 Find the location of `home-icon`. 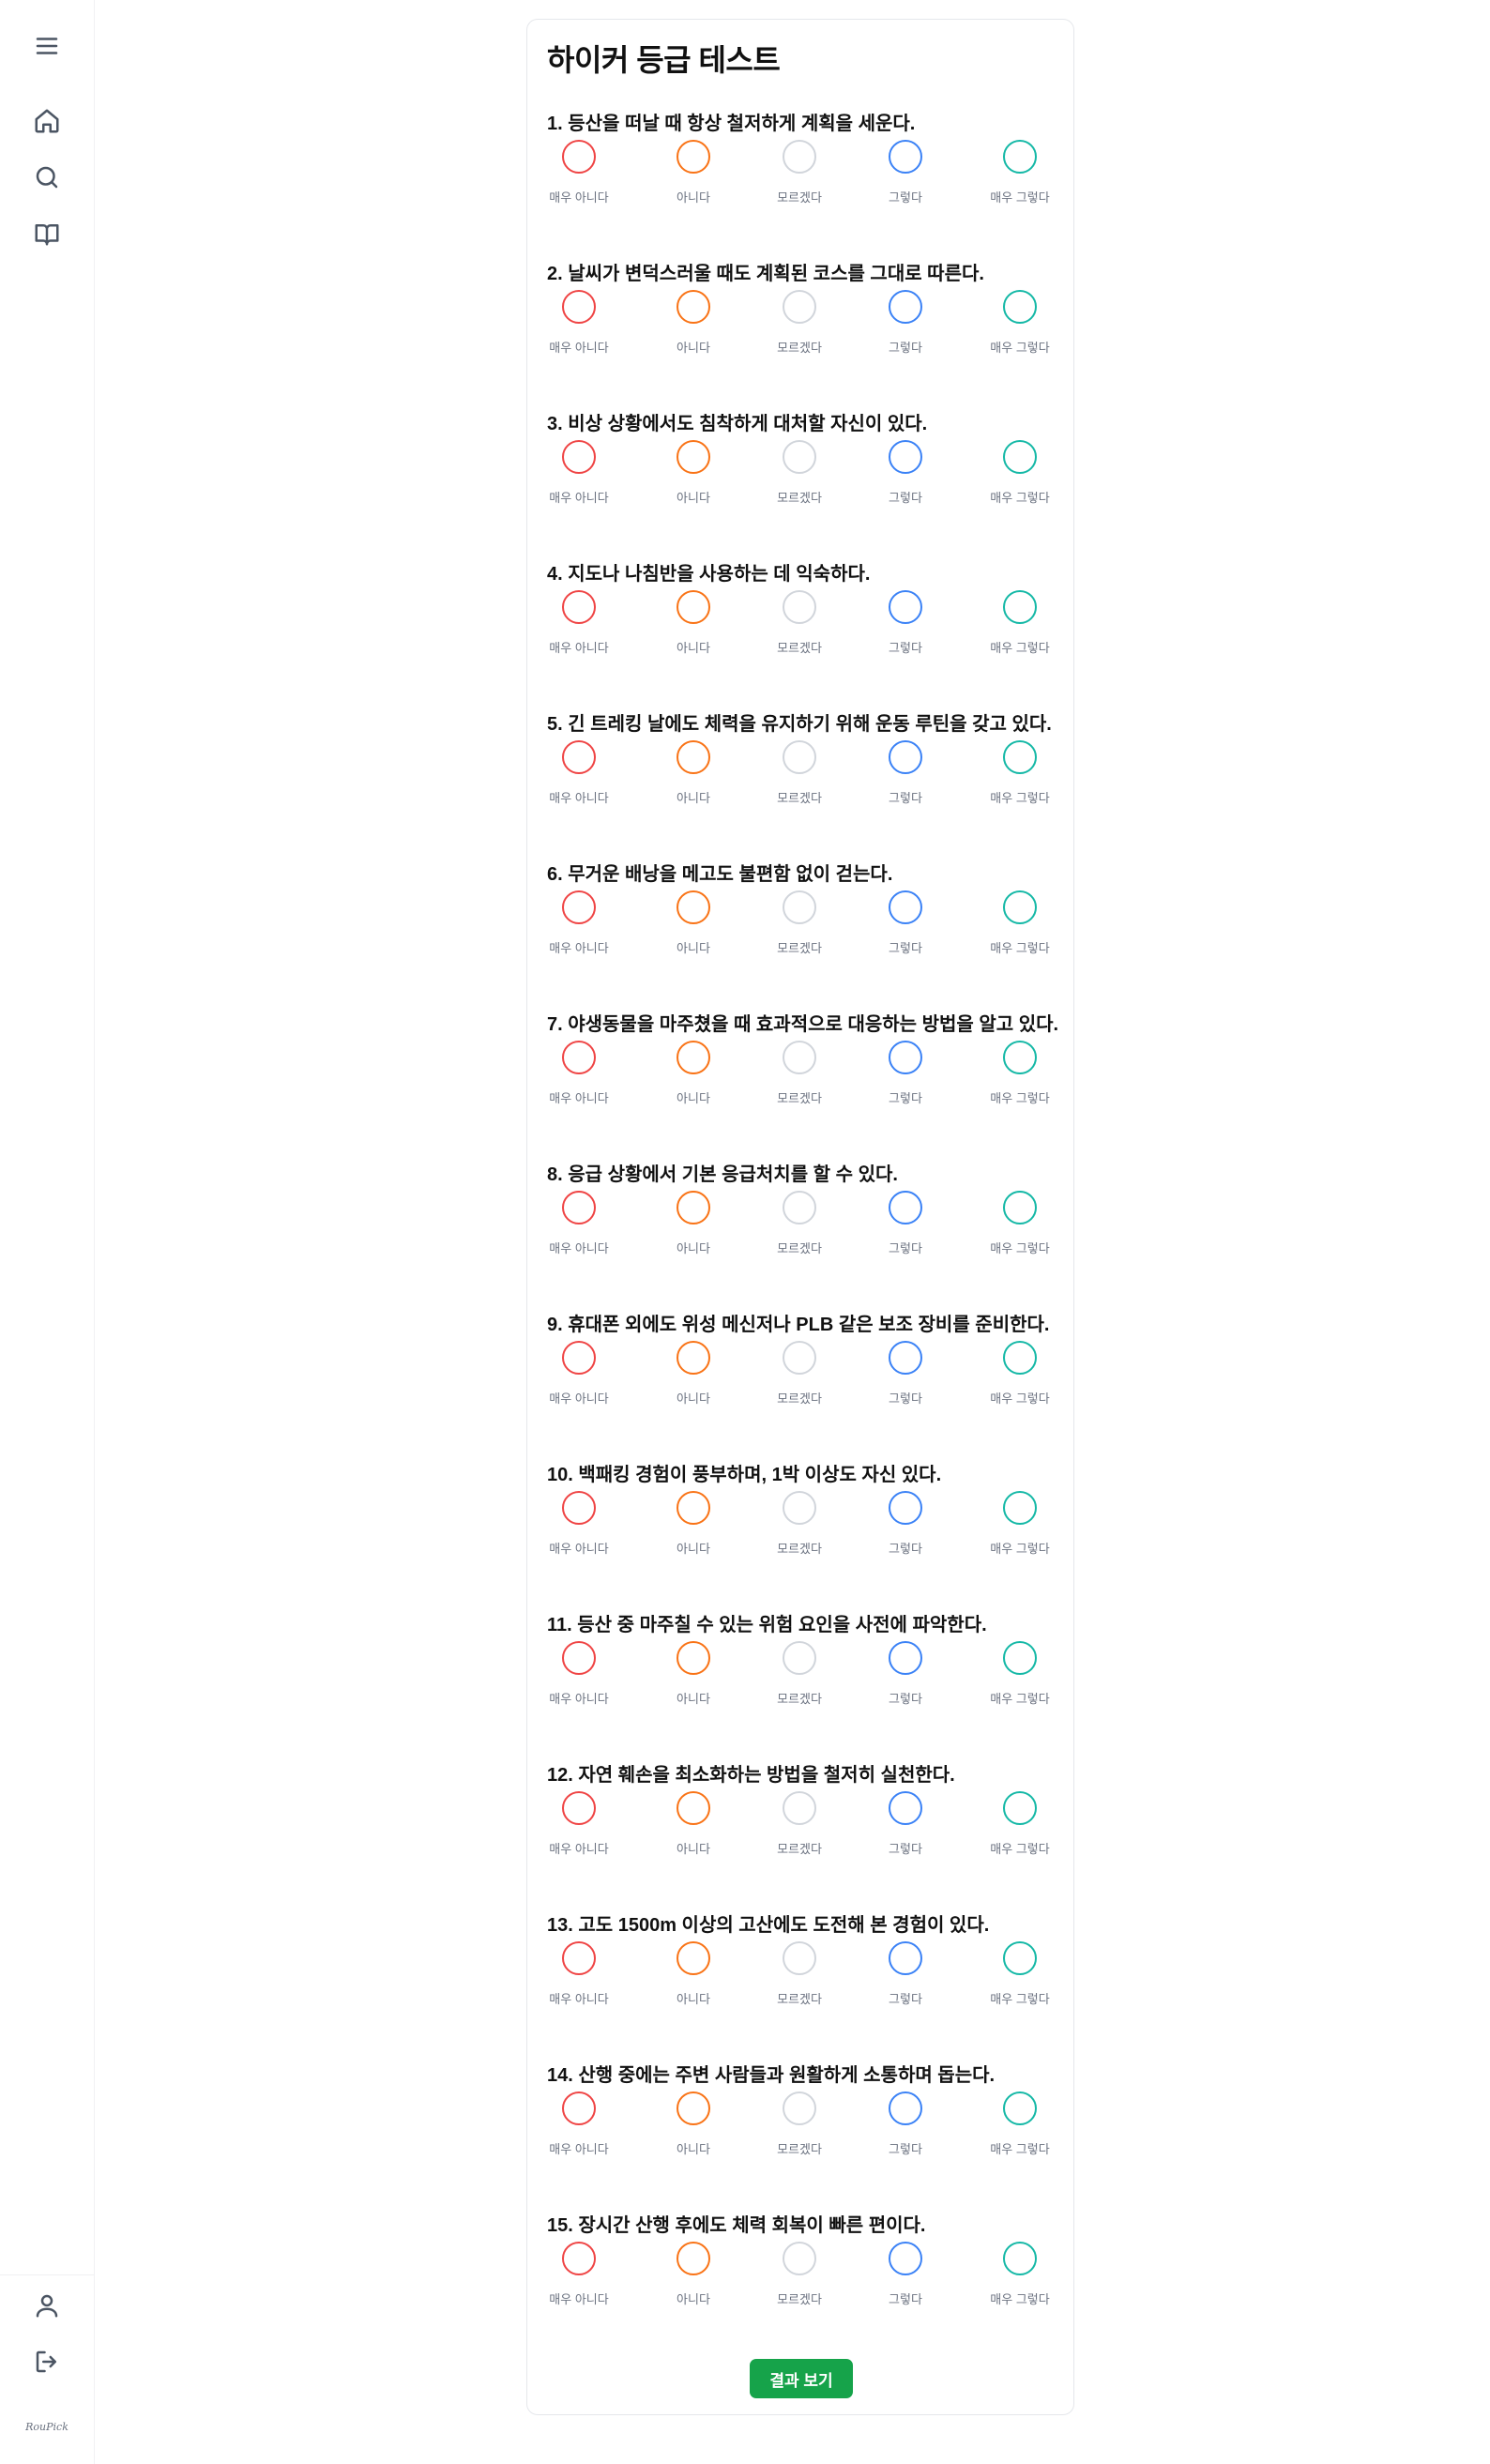

home-icon is located at coordinates (47, 121).